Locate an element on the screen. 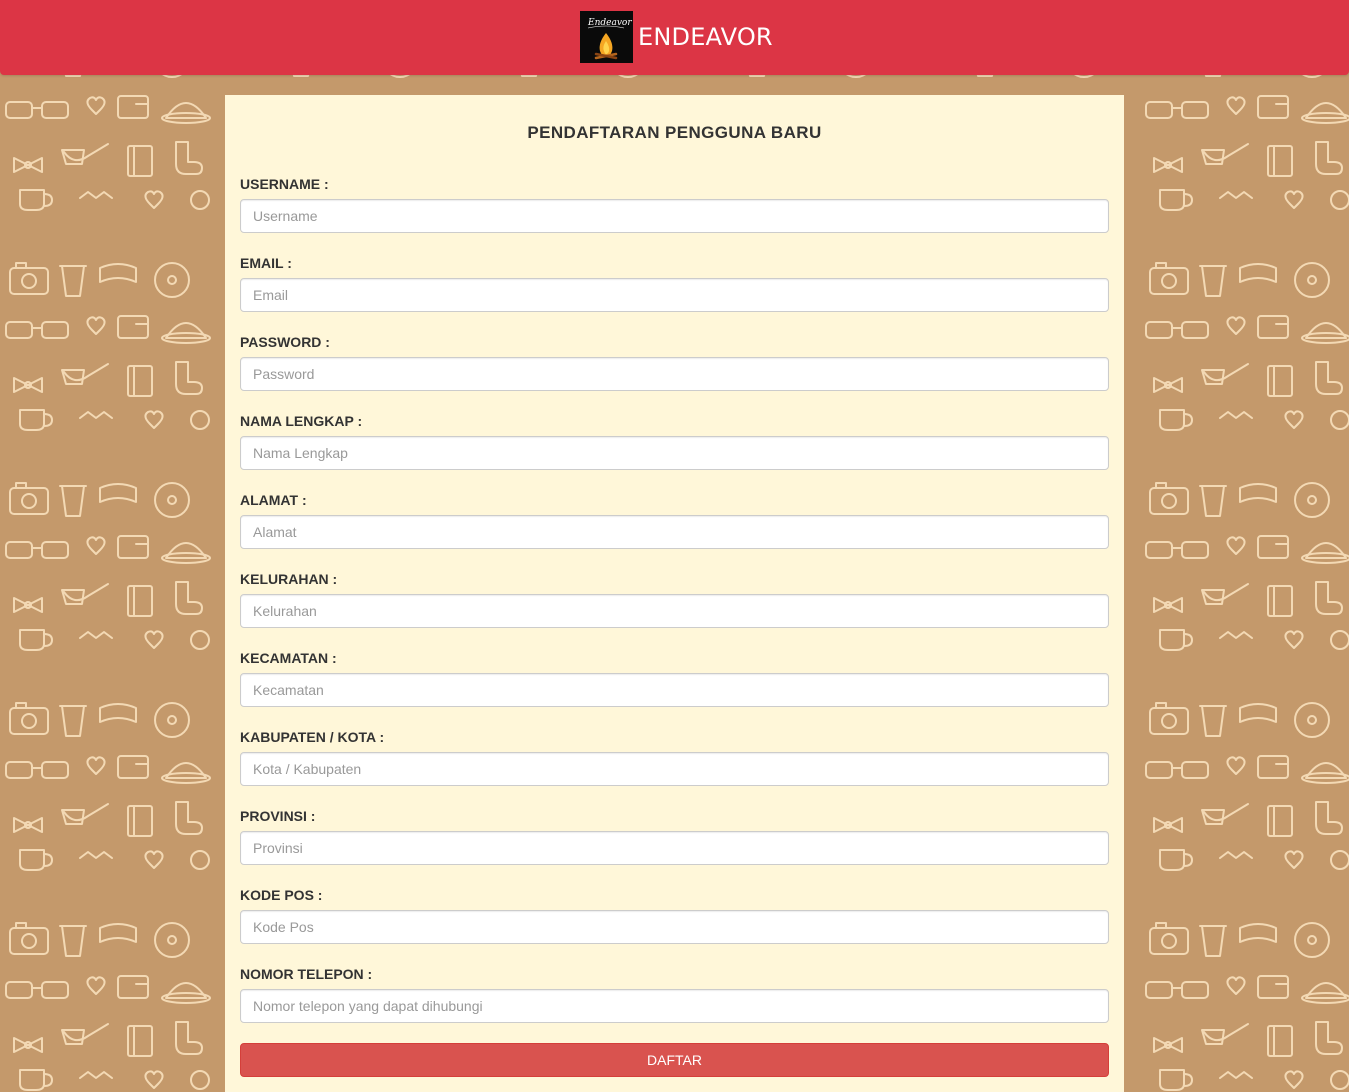  postal-code-input is located at coordinates (674, 927).